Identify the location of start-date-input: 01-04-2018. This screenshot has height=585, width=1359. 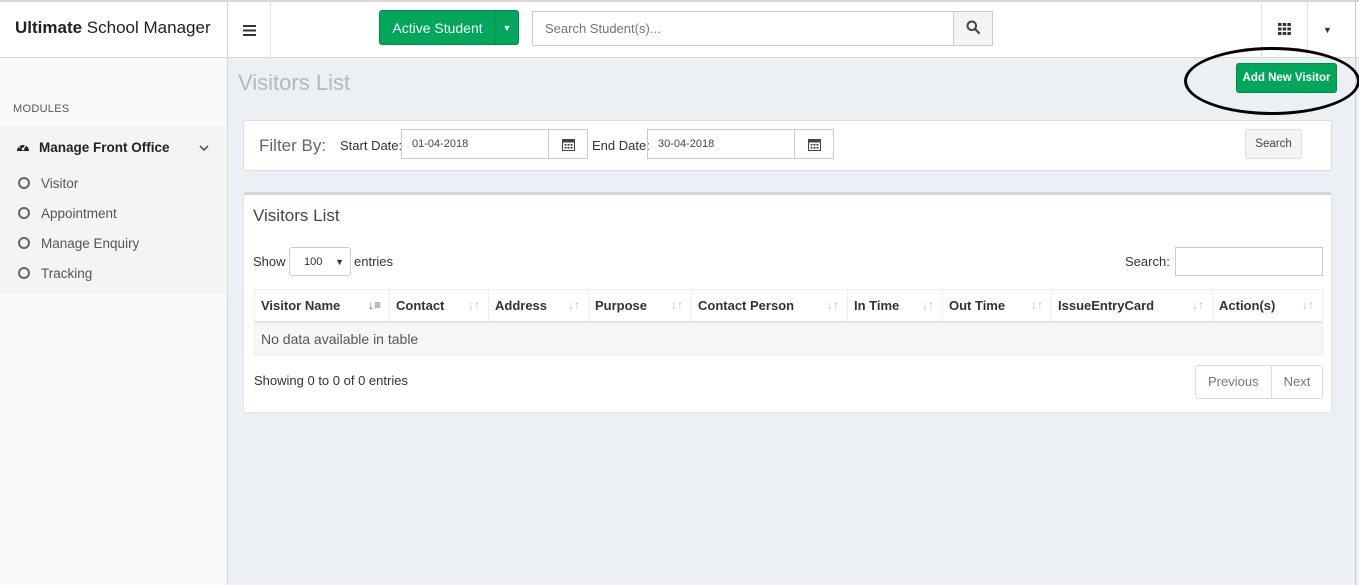
(475, 144).